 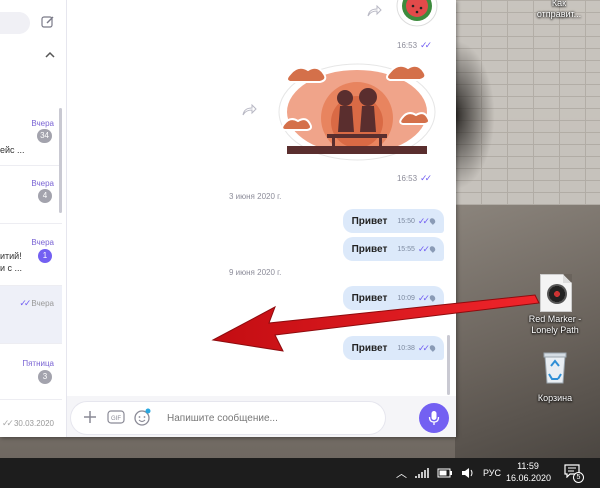 What do you see at coordinates (422, 473) in the screenshot?
I see `network-icon` at bounding box center [422, 473].